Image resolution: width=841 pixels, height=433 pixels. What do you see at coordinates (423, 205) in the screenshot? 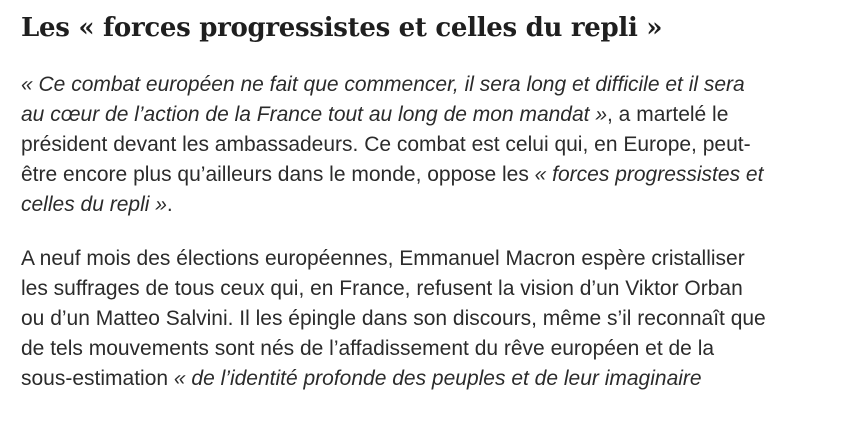
I see `paragraph-1-line-5: celles du repli ».` at bounding box center [423, 205].